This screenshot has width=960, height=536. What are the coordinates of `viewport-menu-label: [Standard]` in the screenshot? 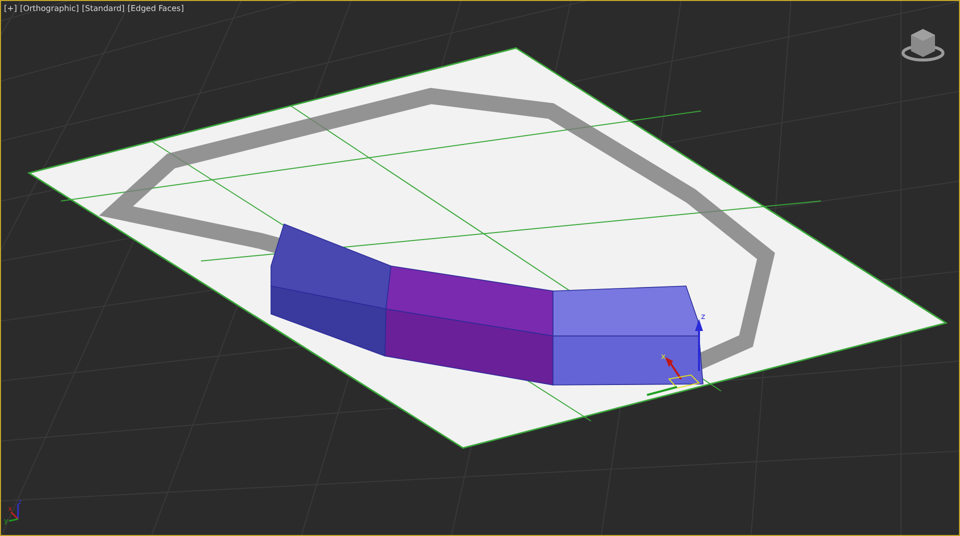 It's located at (103, 8).